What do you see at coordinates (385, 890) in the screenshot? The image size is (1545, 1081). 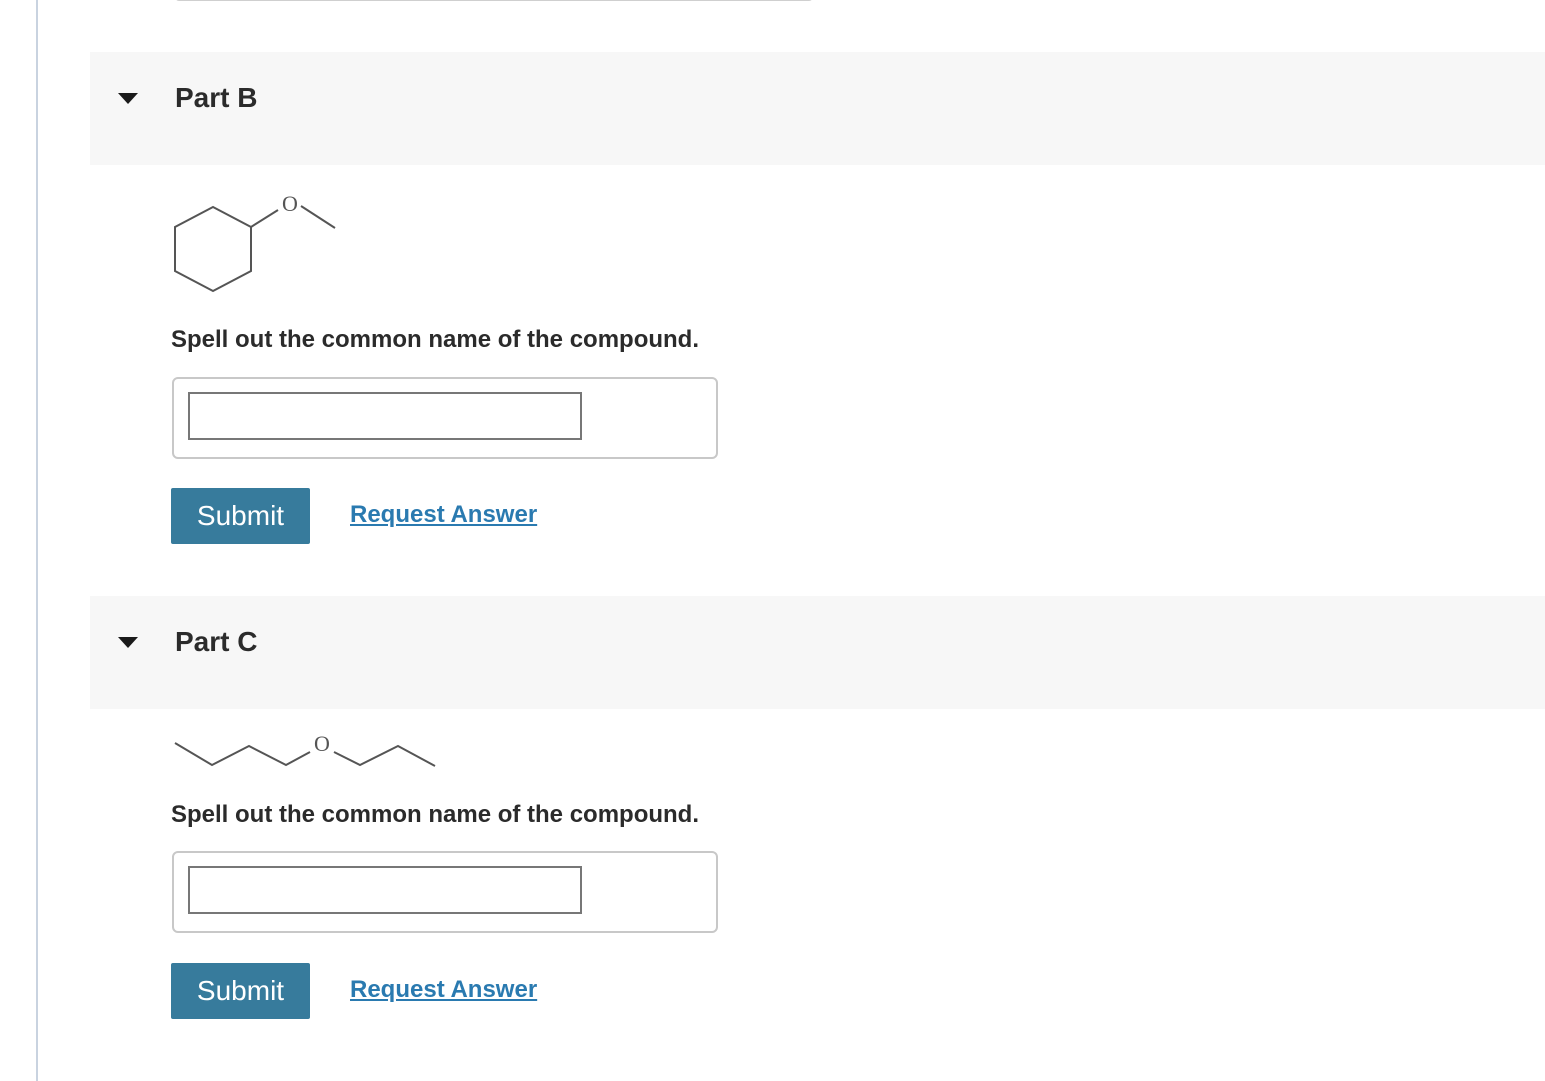 I see `part-c-answer-input` at bounding box center [385, 890].